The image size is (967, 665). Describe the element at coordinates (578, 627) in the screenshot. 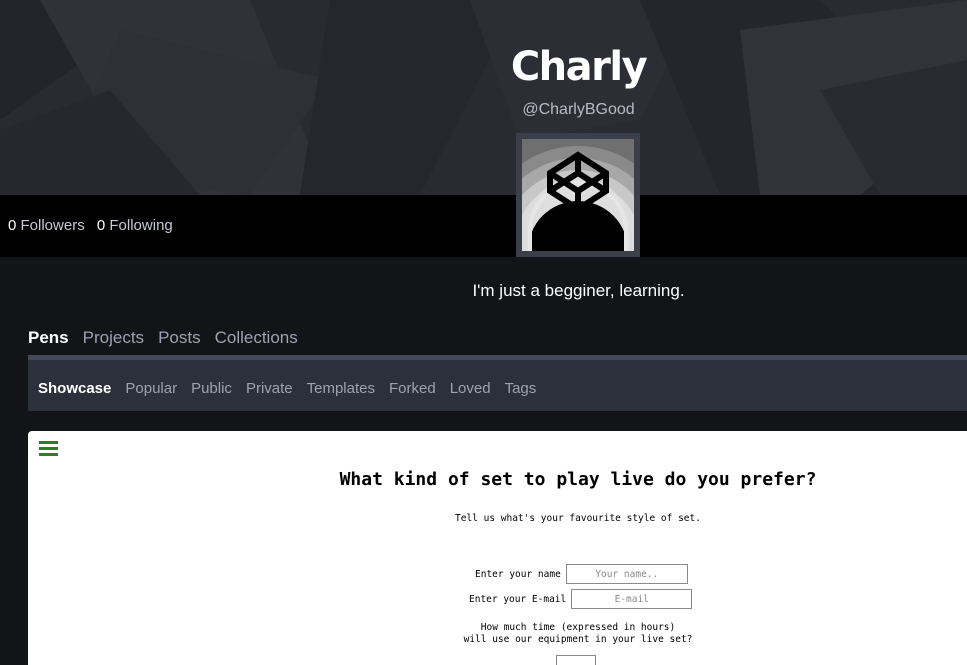

I see `hours-question-line-1: How much time (expressed in hours)` at that location.